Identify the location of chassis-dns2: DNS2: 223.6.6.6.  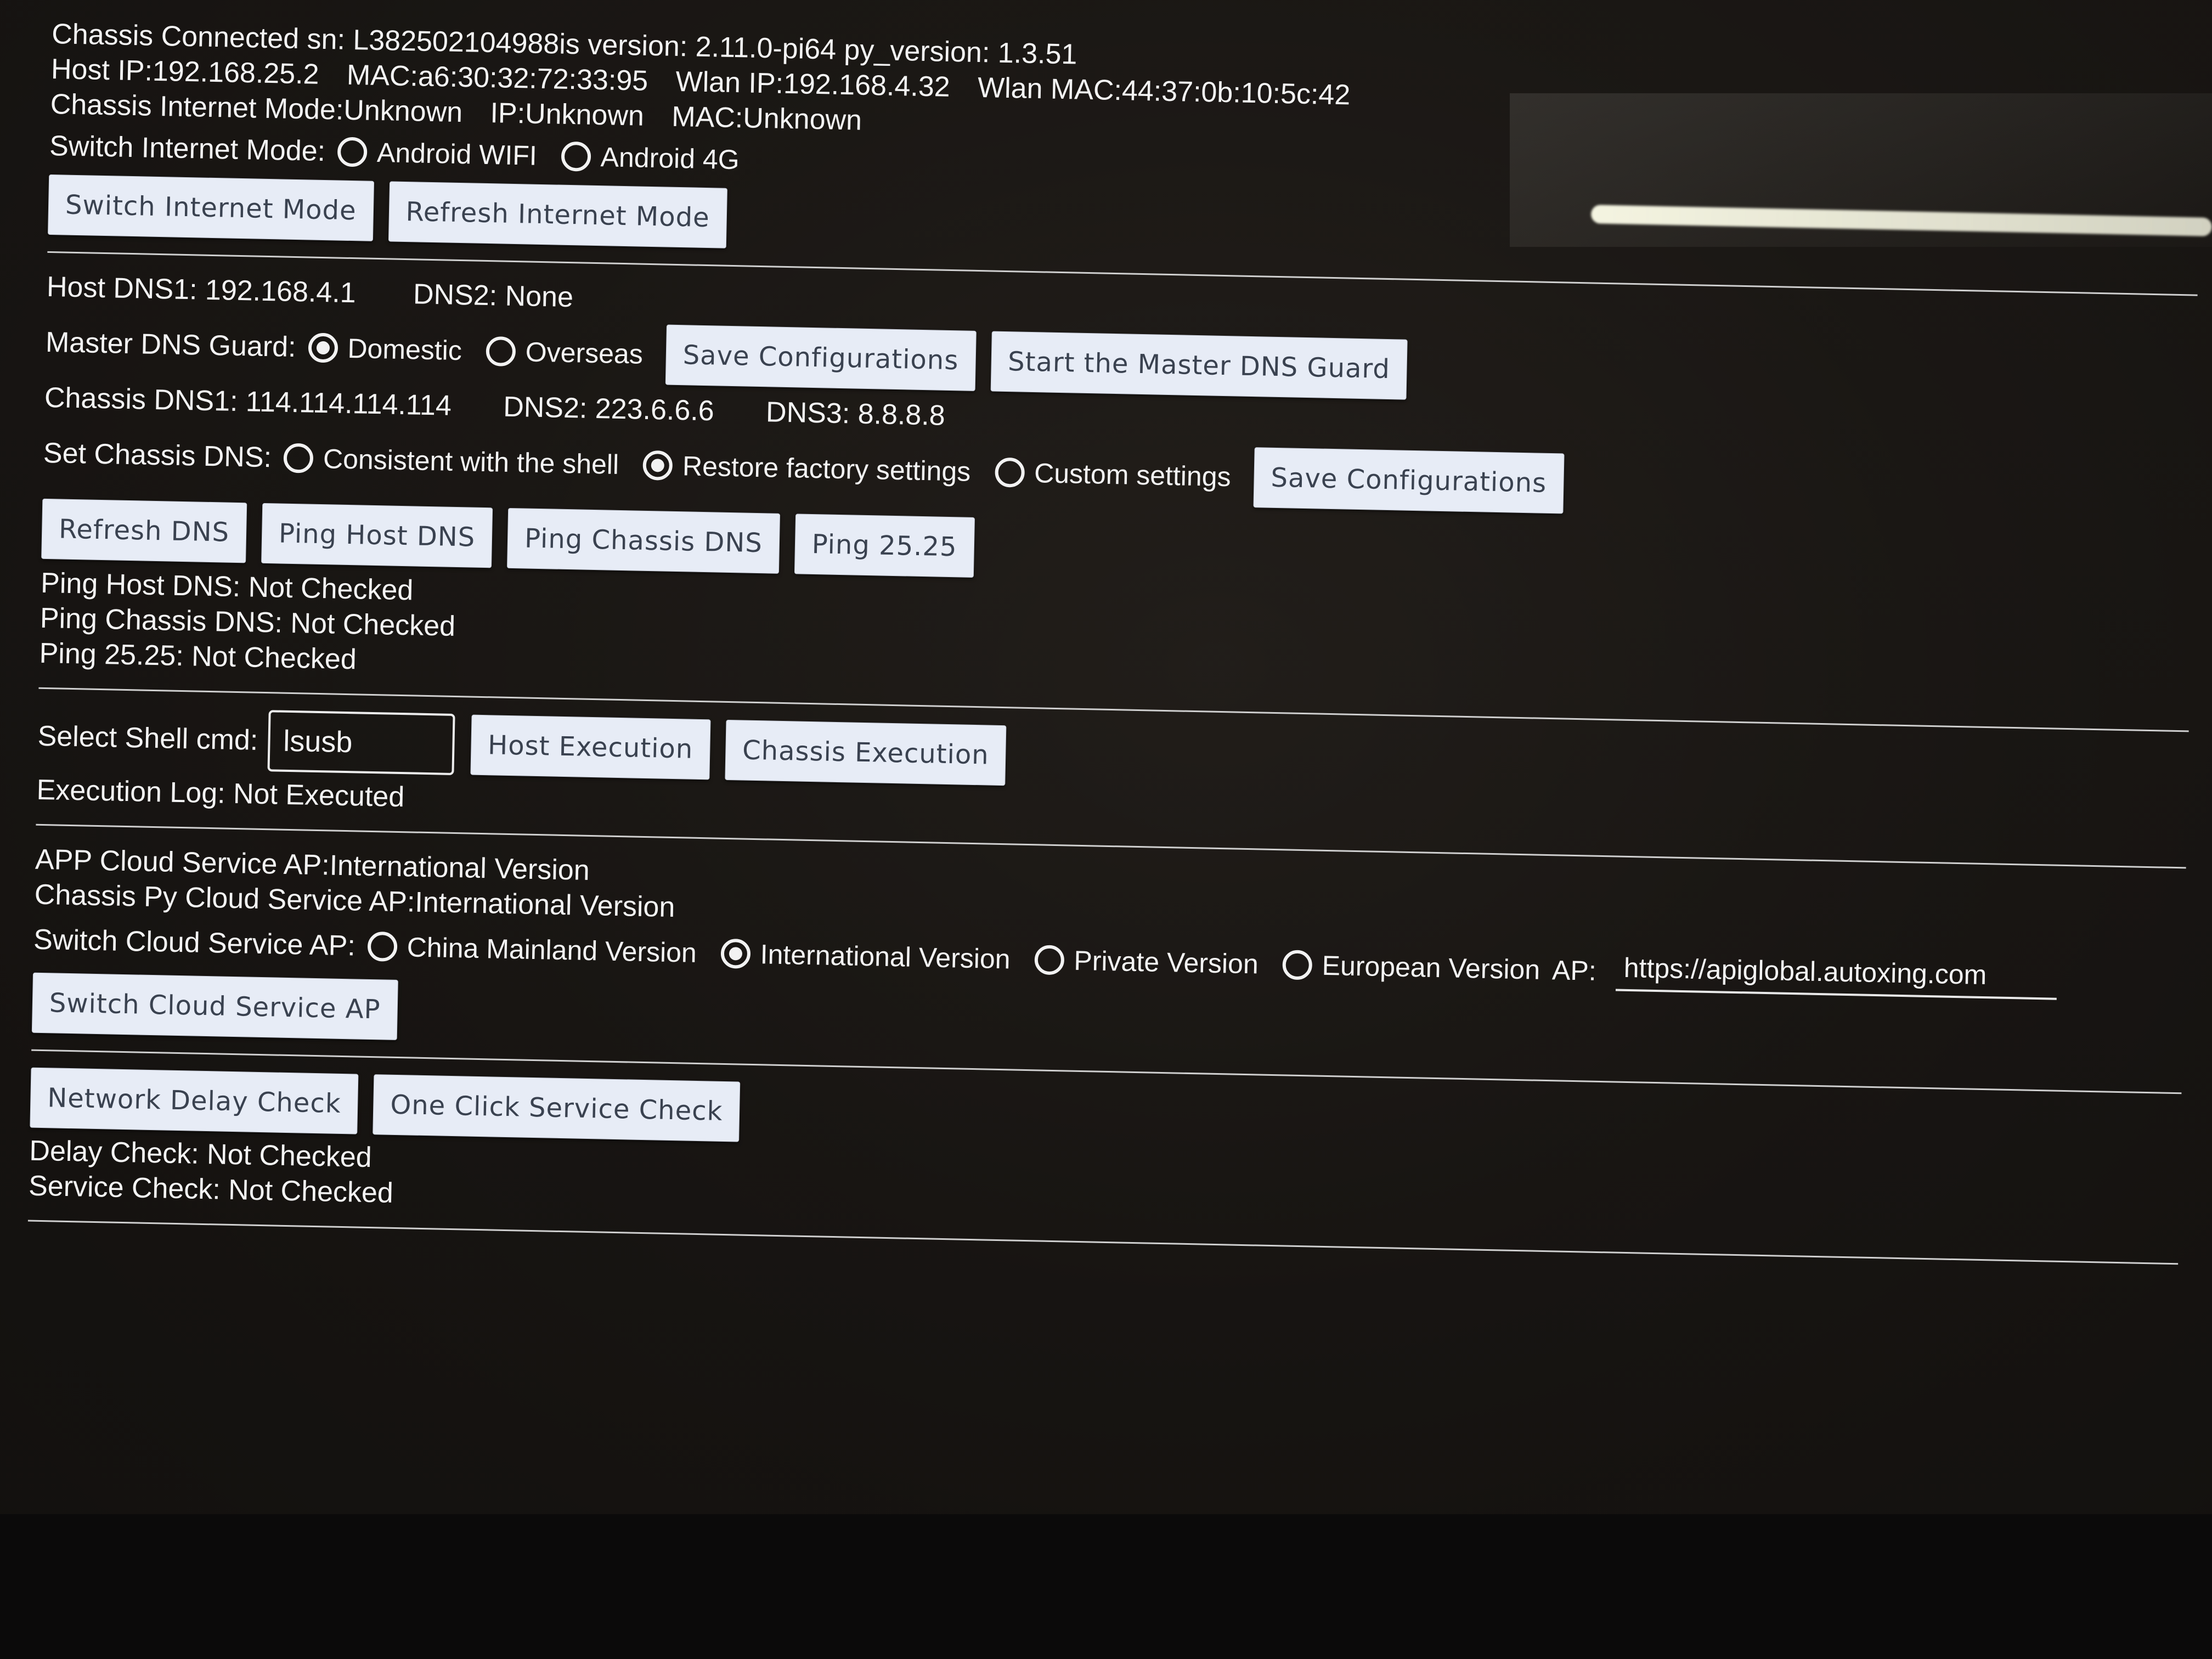
(609, 409).